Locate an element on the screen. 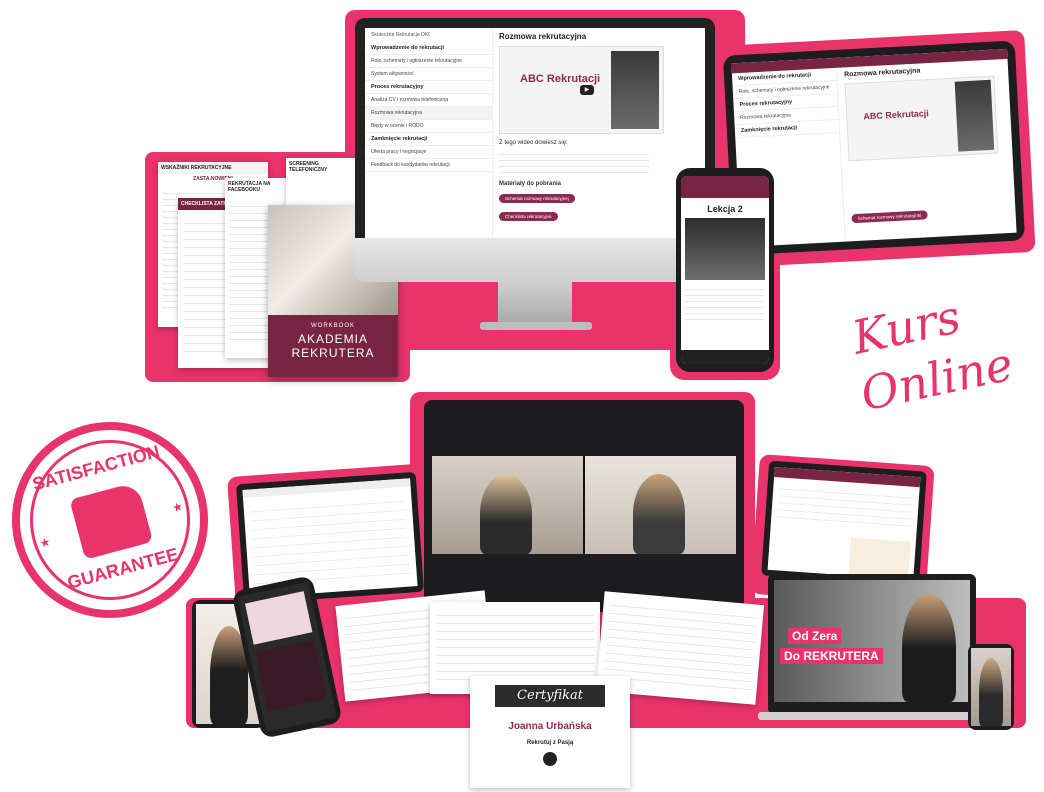  workbook-title-2: REKRUTERA is located at coordinates (333, 353).